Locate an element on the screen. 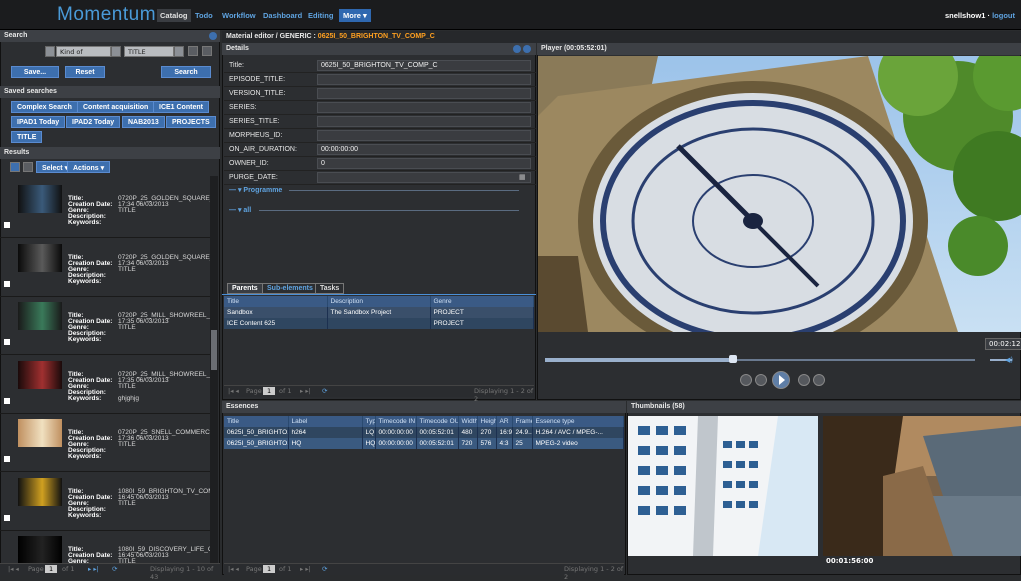 Image resolution: width=1021 pixels, height=581 pixels. tab-tasks: Tasks is located at coordinates (330, 288).